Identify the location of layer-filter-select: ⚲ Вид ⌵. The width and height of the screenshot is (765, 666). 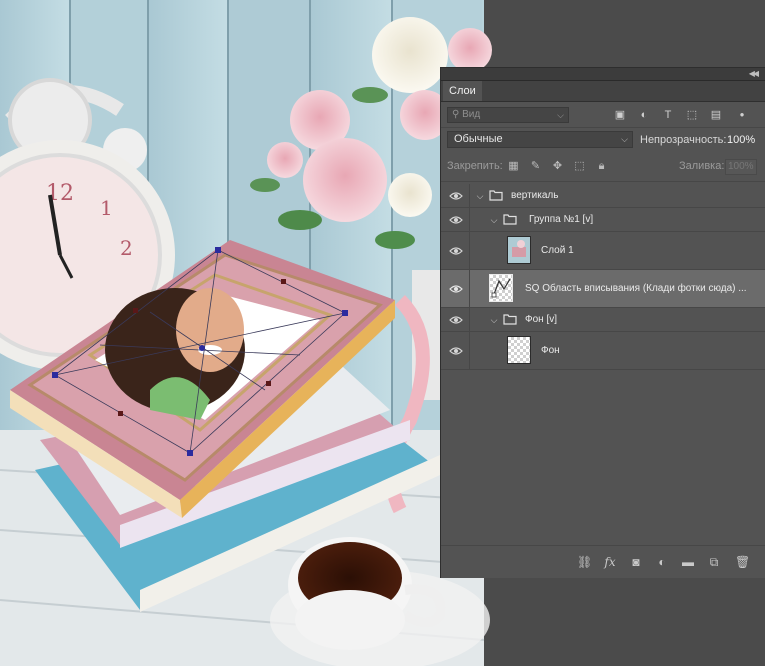
(508, 115).